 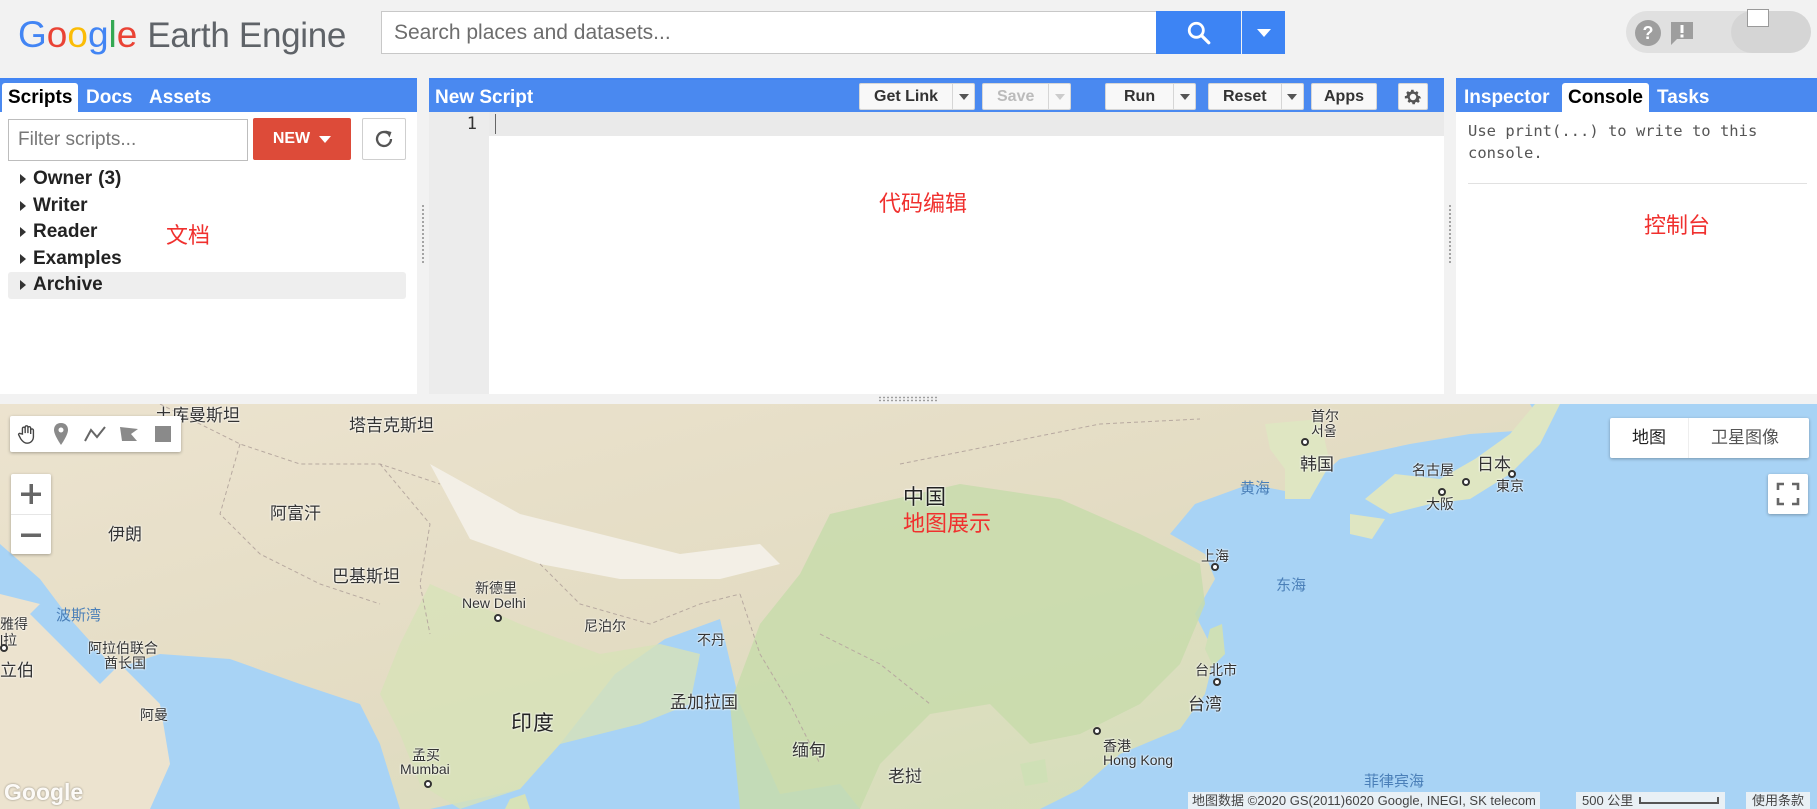 I want to click on annotation-code-editor: 代码编辑, so click(x=923, y=204).